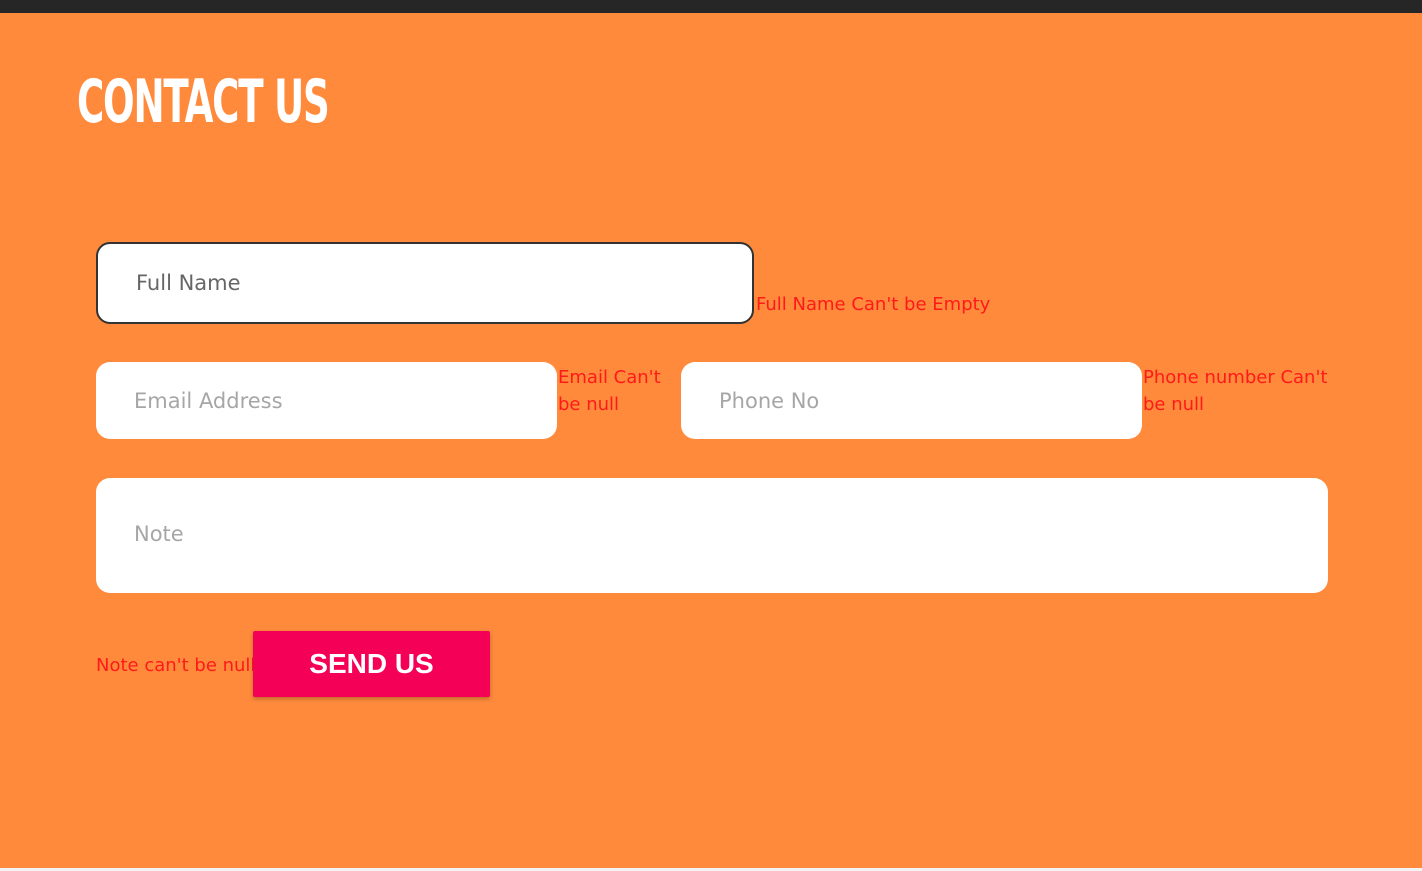 This screenshot has width=1422, height=871. I want to click on note-error: Note can't be null, so click(176, 665).